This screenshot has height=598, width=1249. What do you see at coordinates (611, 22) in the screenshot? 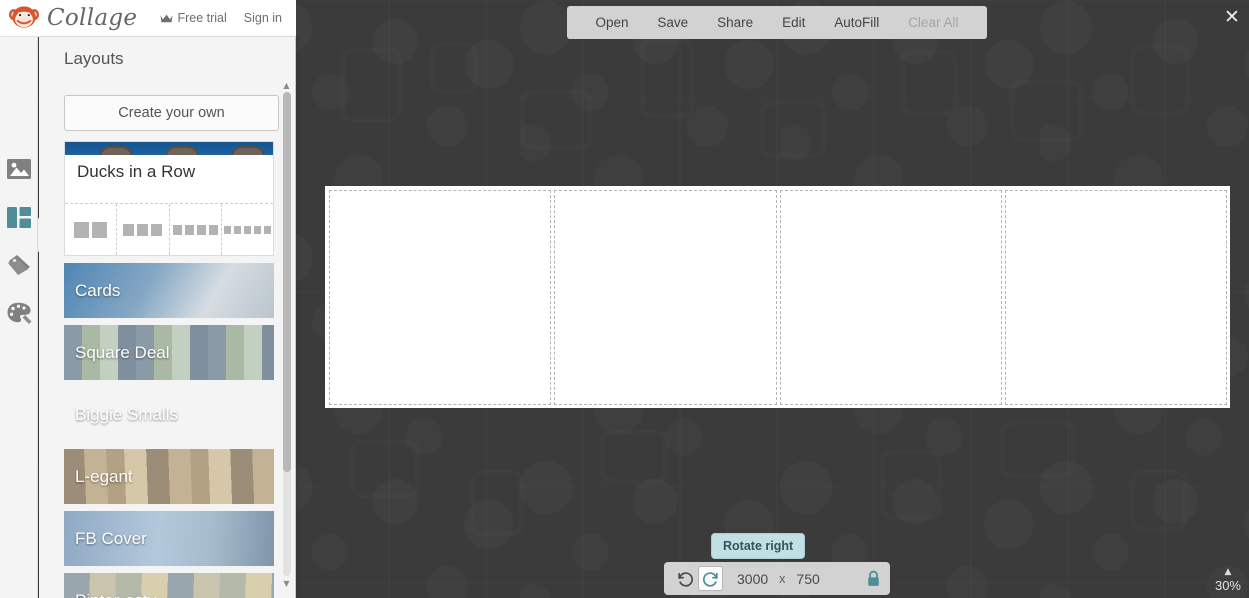
I see `open-button: Open` at bounding box center [611, 22].